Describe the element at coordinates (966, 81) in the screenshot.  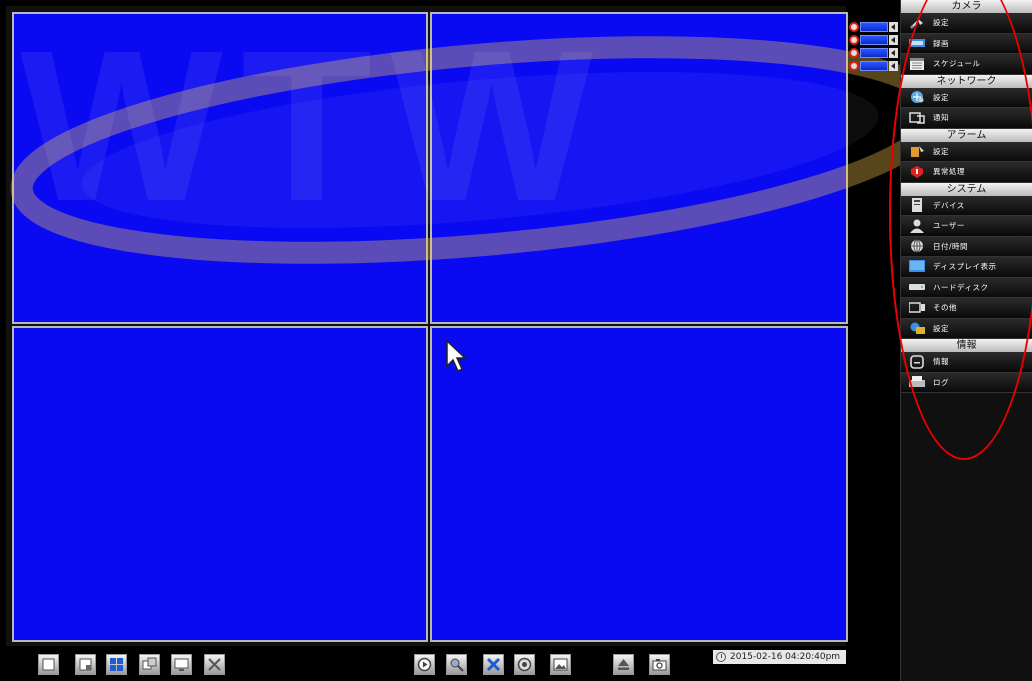
I see `section-header-network: ネットワーク` at that location.